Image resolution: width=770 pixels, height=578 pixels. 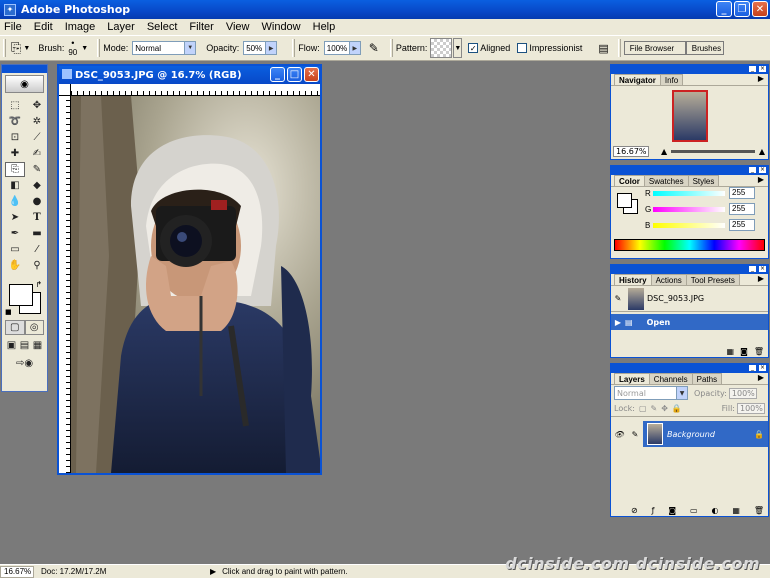 I want to click on vertical-ruler, so click(x=65, y=284).